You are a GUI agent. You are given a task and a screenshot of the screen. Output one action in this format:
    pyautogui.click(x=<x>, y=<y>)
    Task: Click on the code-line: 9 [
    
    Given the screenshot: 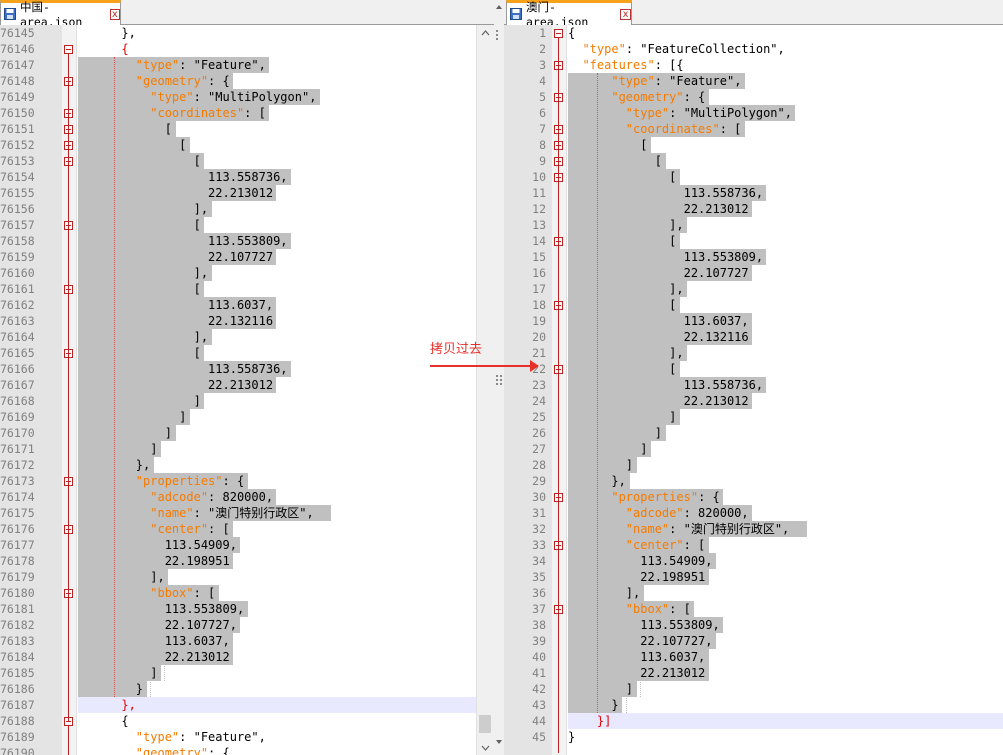 What is the action you would take?
    pyautogui.click(x=753, y=161)
    